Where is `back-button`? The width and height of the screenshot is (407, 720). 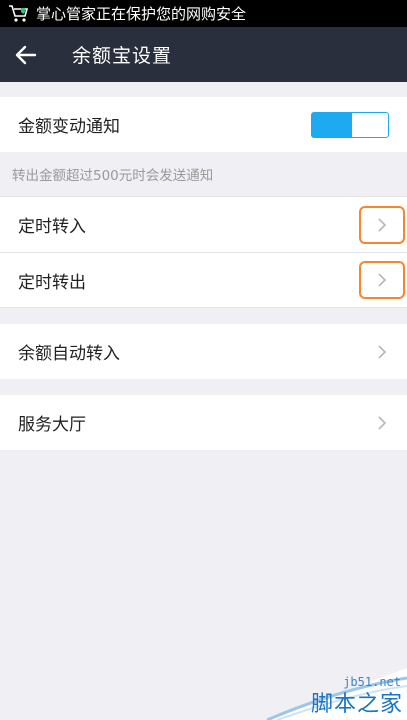 back-button is located at coordinates (26, 54).